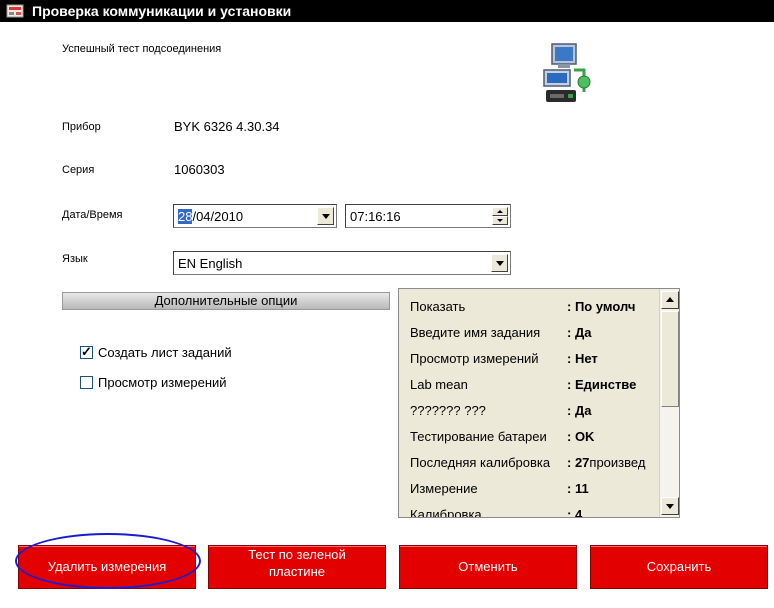 Image resolution: width=774 pixels, height=608 pixels. Describe the element at coordinates (108, 561) in the screenshot. I see `highlight-ellipse` at that location.